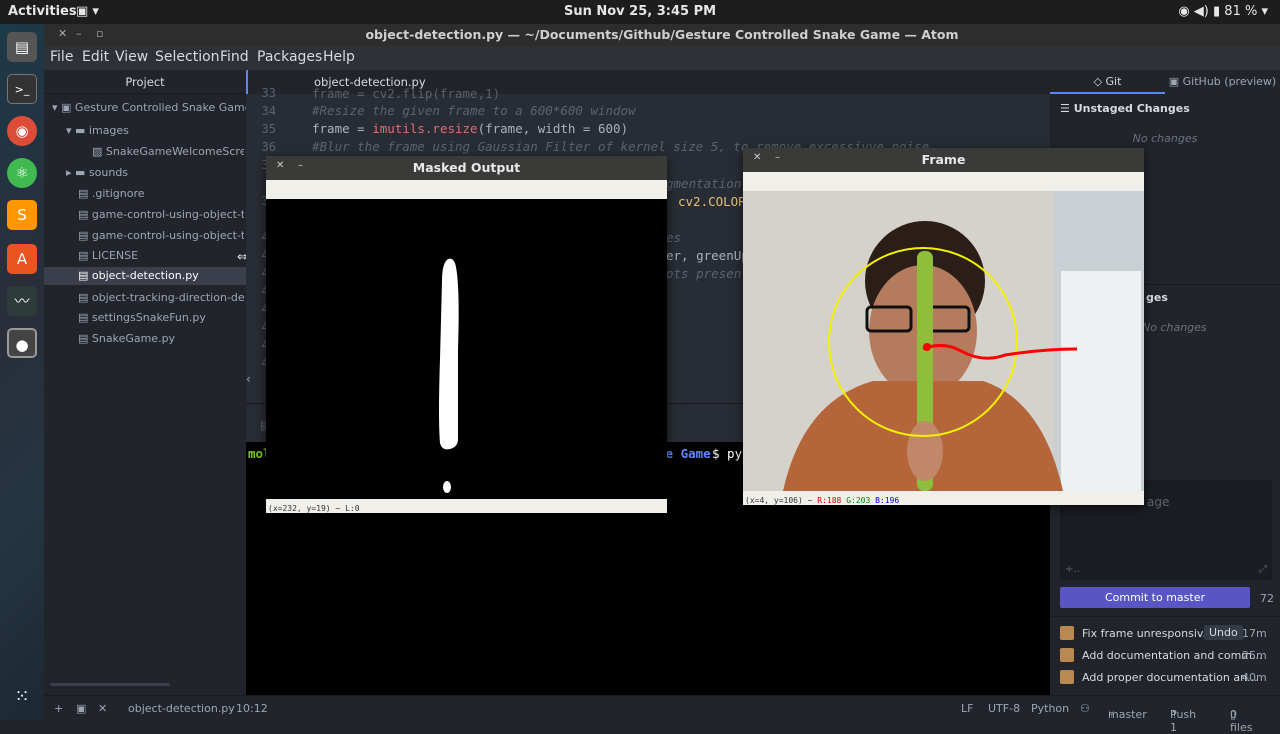 Image resolution: width=1280 pixels, height=734 pixels. Describe the element at coordinates (1223, 632) in the screenshot. I see `undo-button: Undo` at that location.